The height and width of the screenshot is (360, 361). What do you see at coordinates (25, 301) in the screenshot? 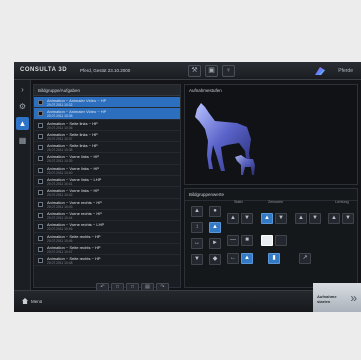
I see `home-icon` at bounding box center [25, 301].